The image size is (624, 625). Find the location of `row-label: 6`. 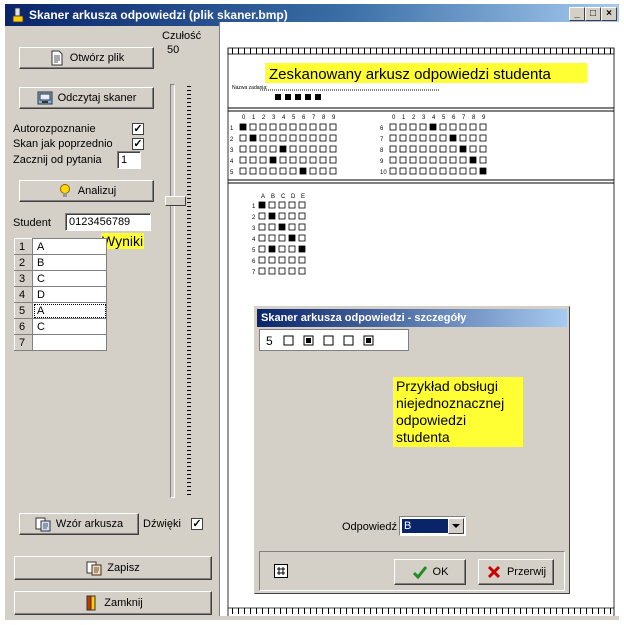

row-label: 6 is located at coordinates (382, 129).